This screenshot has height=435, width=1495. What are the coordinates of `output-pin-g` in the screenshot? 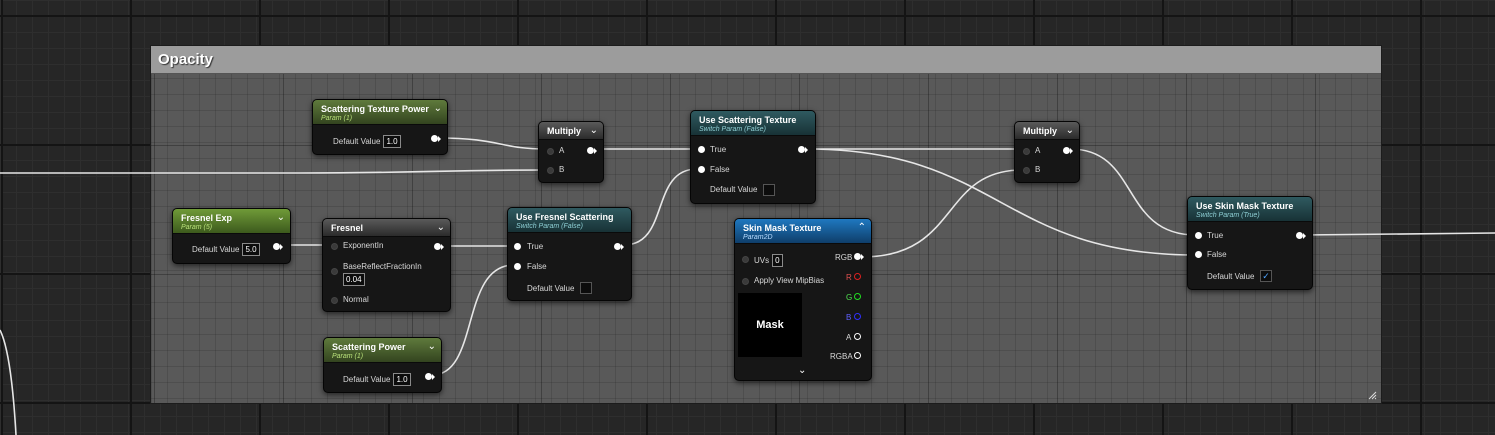 It's located at (857, 296).